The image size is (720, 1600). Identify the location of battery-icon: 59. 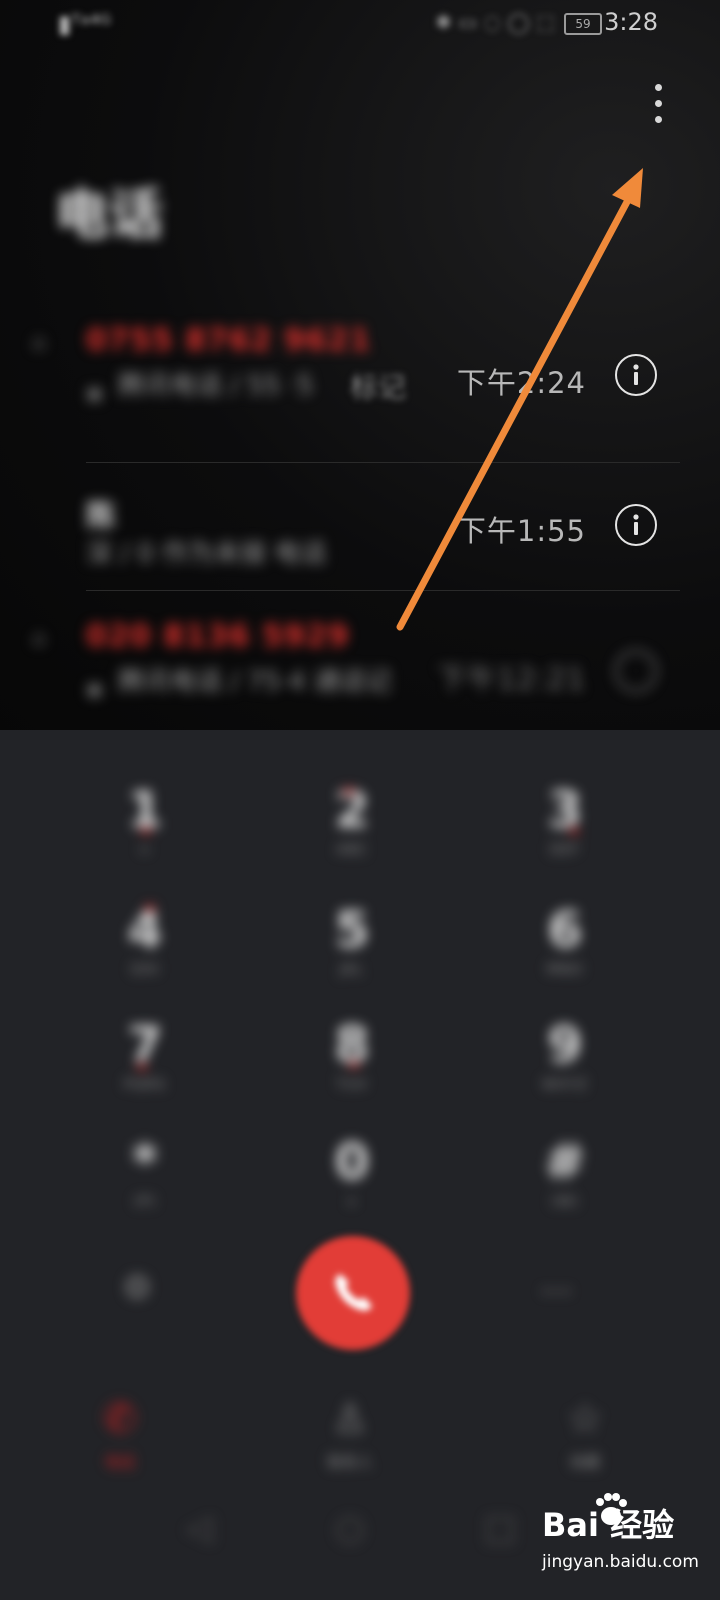
(583, 24).